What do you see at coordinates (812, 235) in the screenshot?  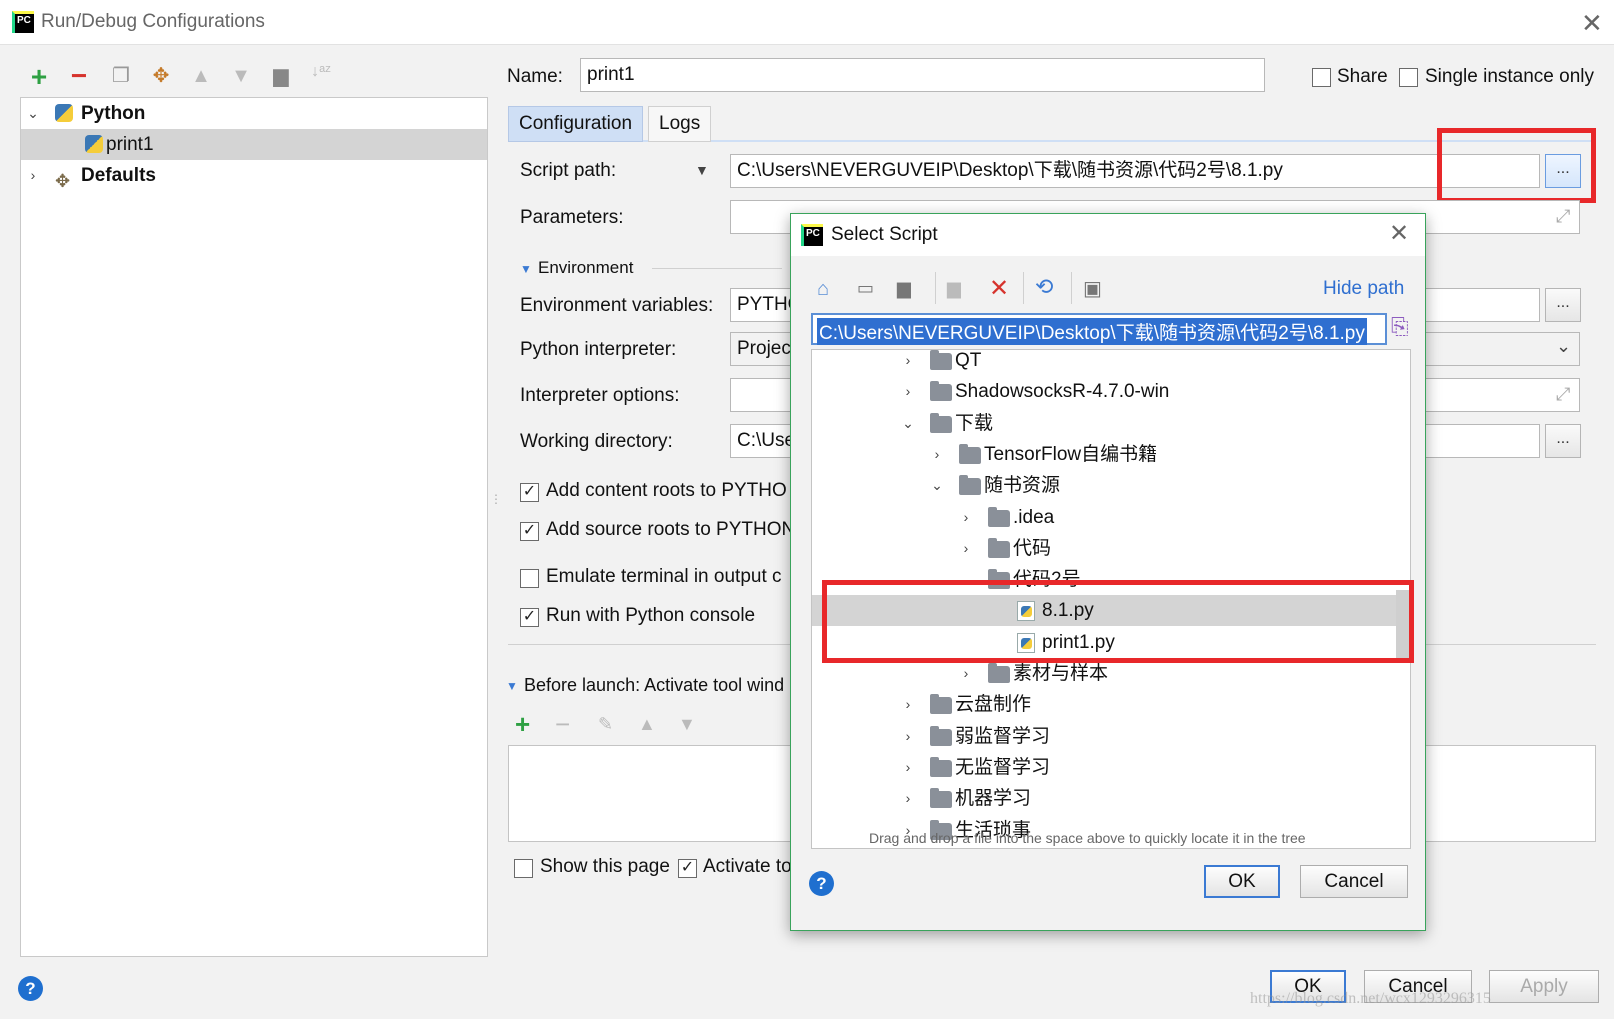 I see `pycharm-logo-icon: PC` at bounding box center [812, 235].